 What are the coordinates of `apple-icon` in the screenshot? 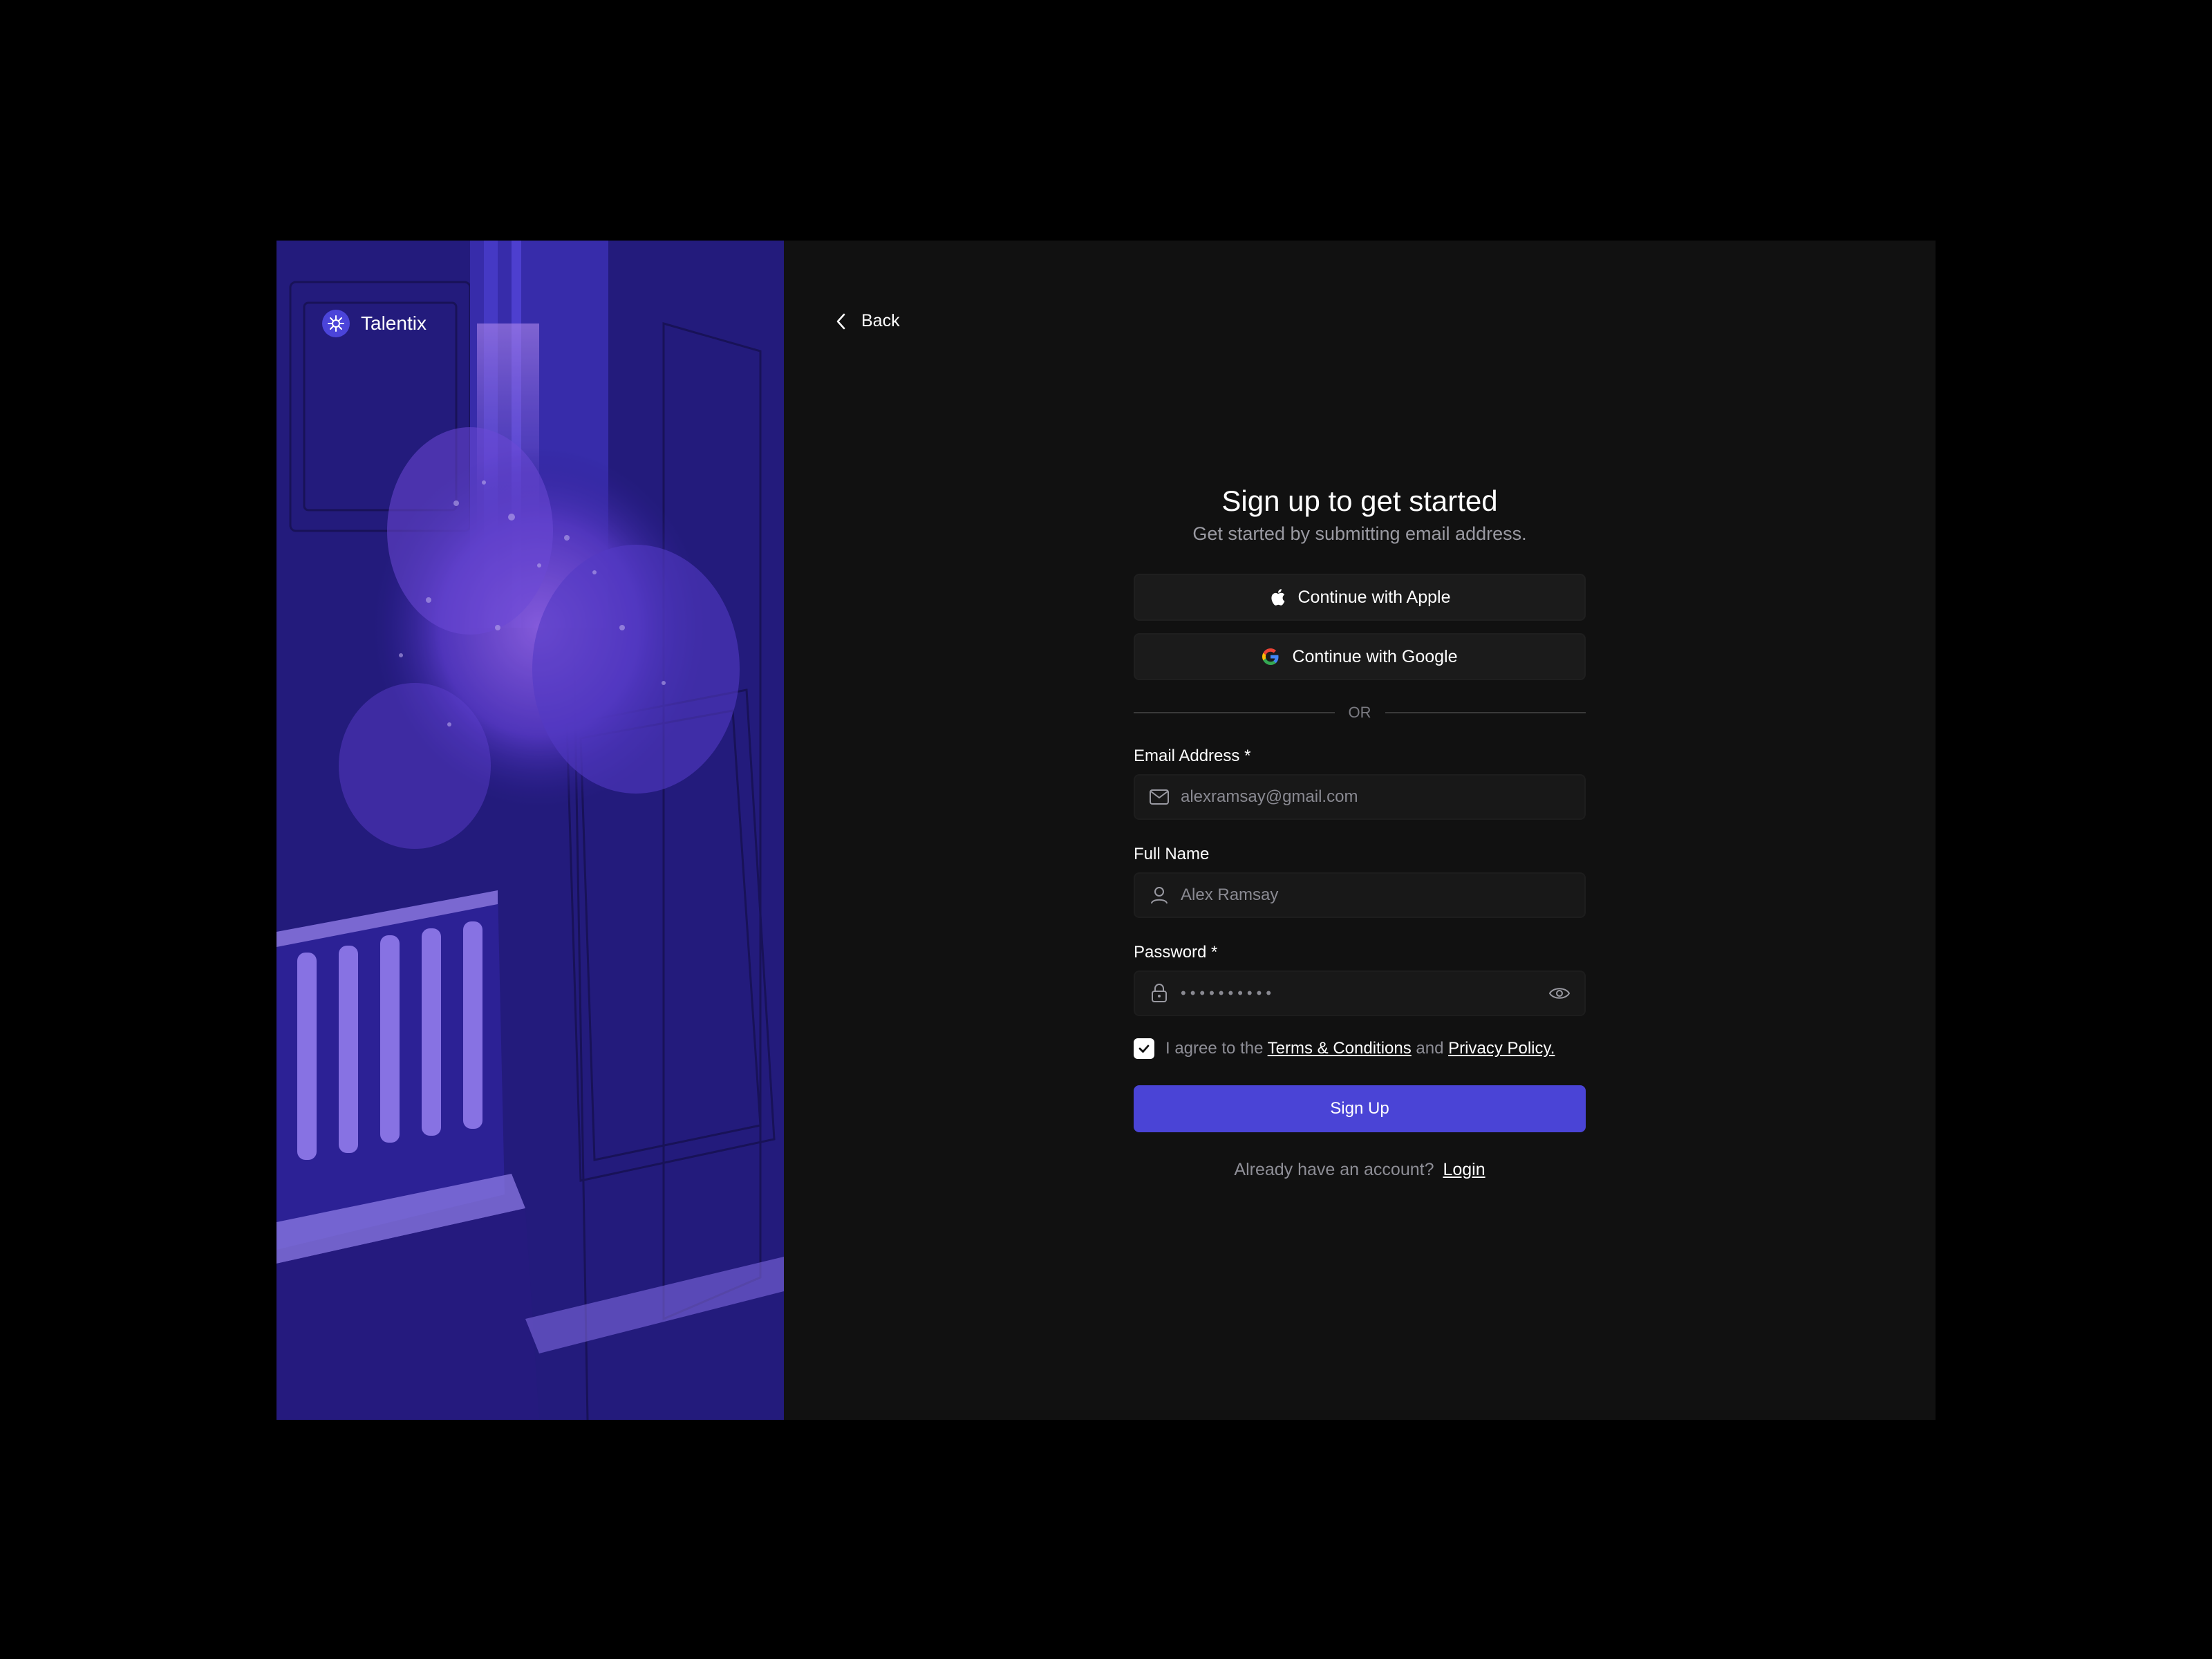 It's located at (1277, 597).